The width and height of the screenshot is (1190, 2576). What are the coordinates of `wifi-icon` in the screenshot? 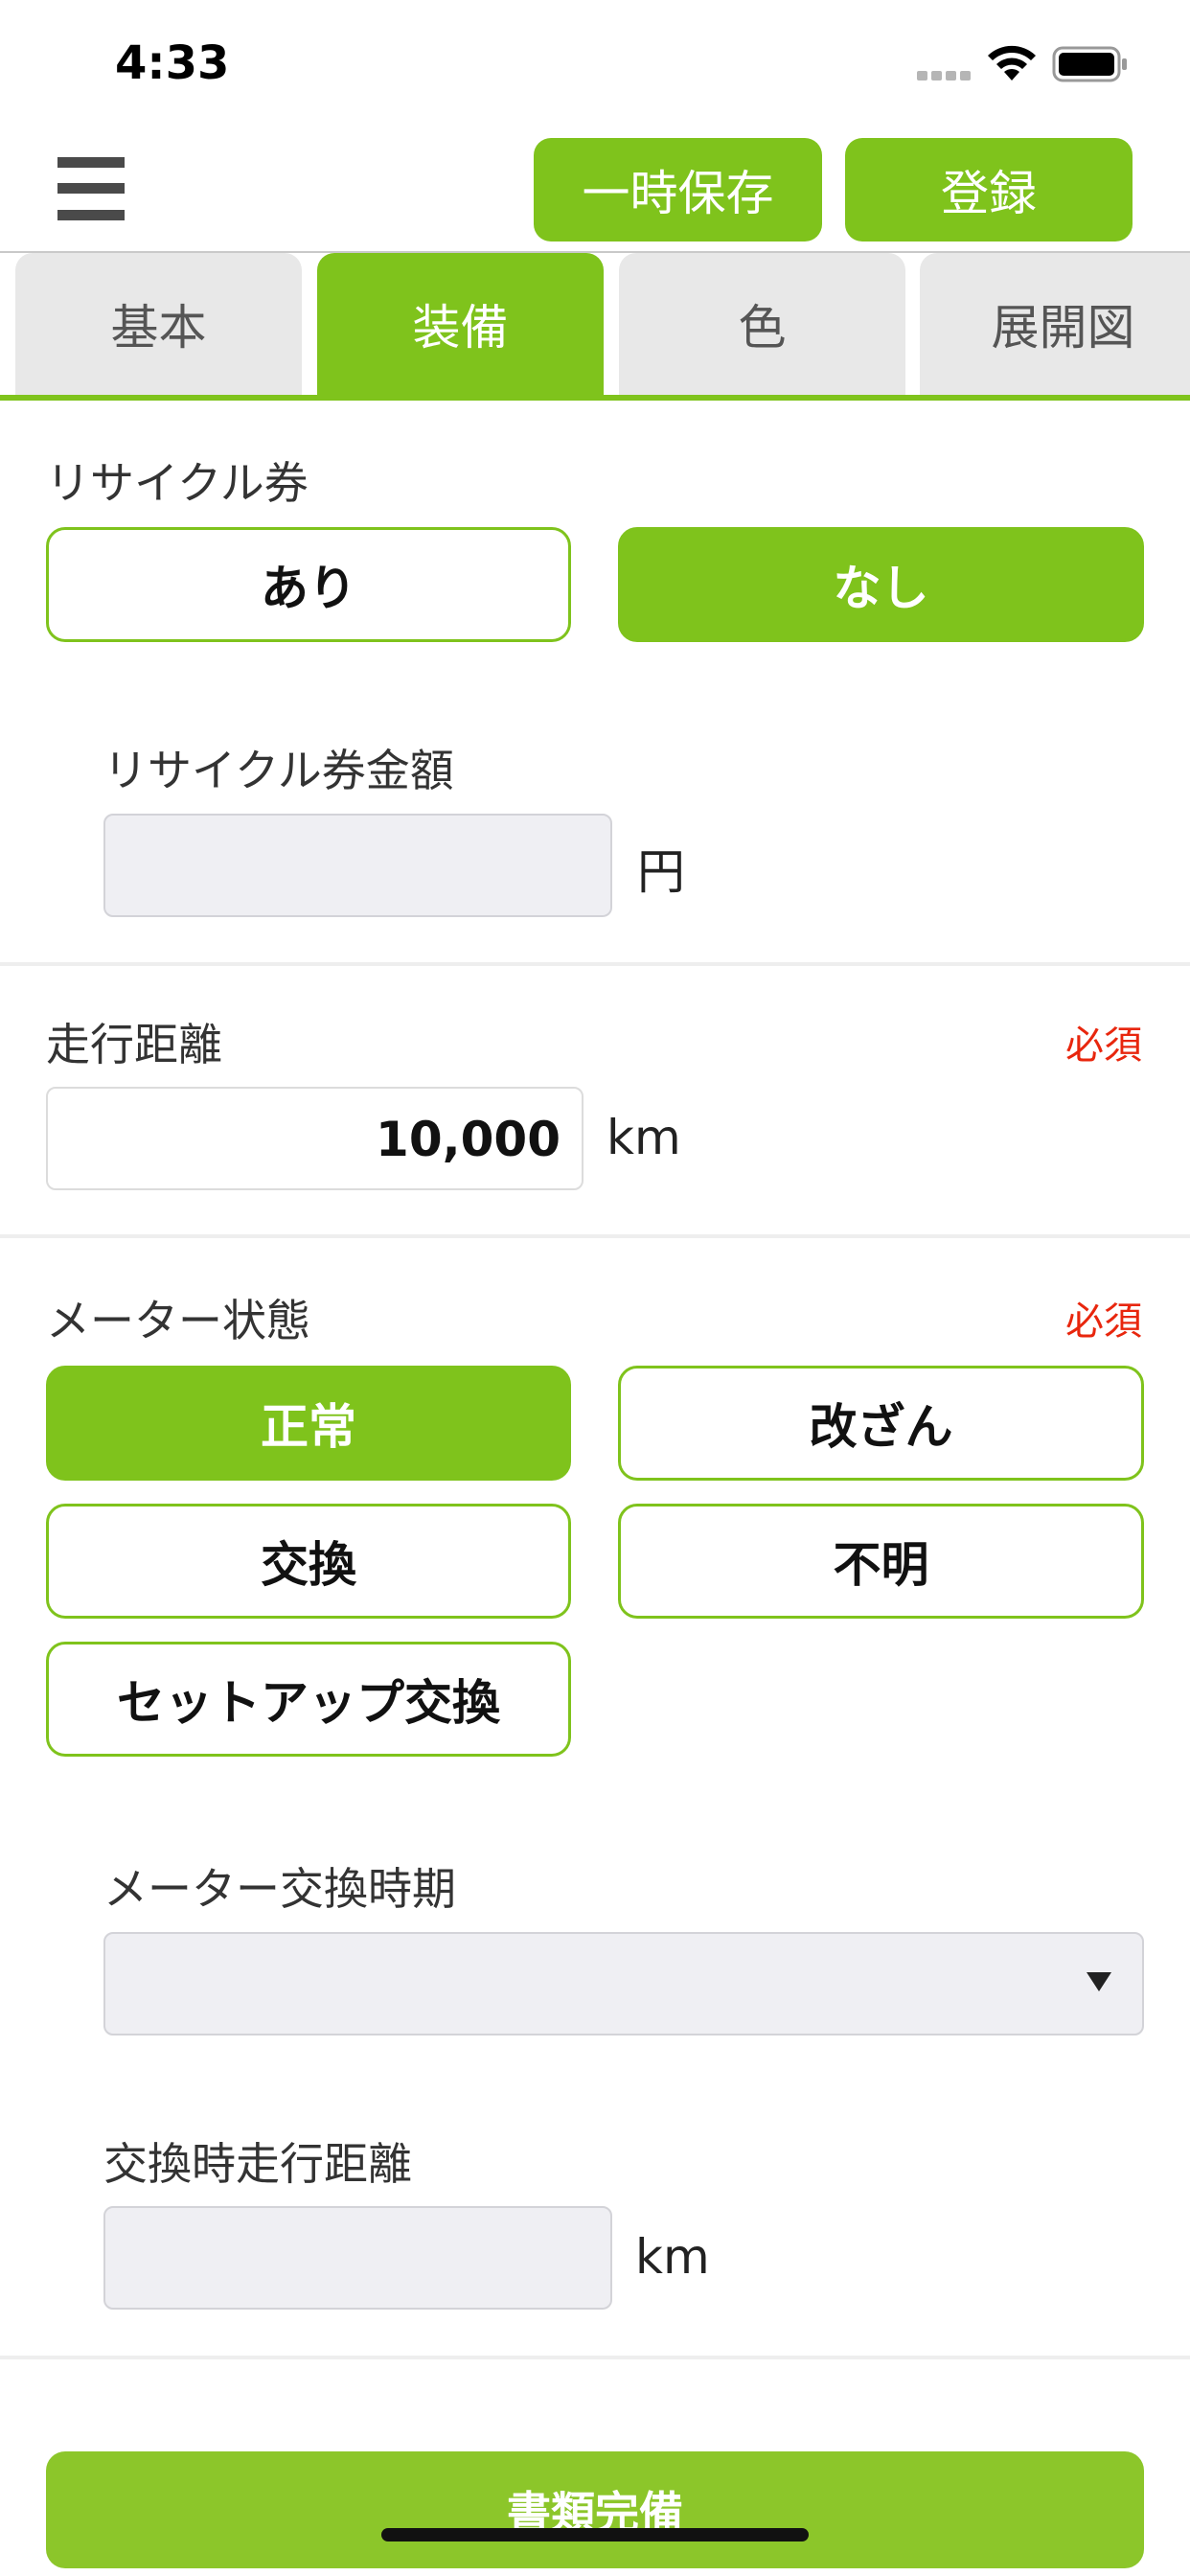 It's located at (1012, 63).